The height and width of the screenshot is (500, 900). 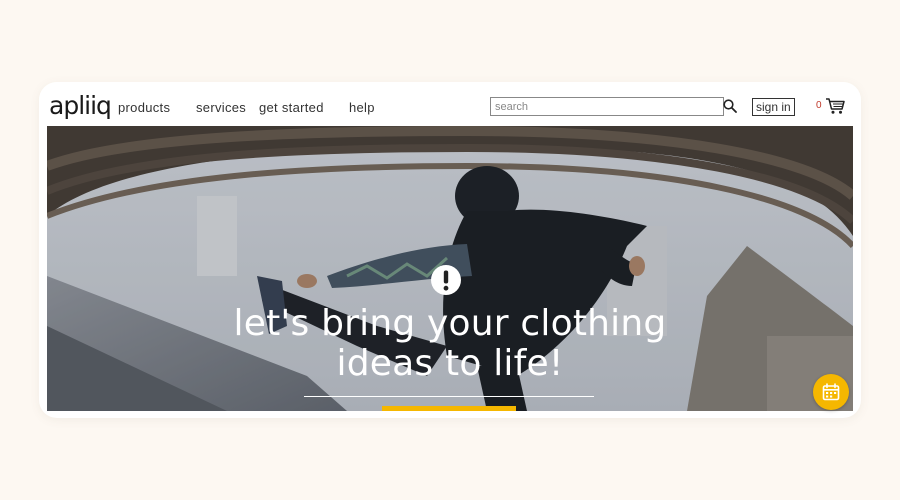 I want to click on hero-headline: let's bring your clothing ideas to life!, so click(x=450, y=344).